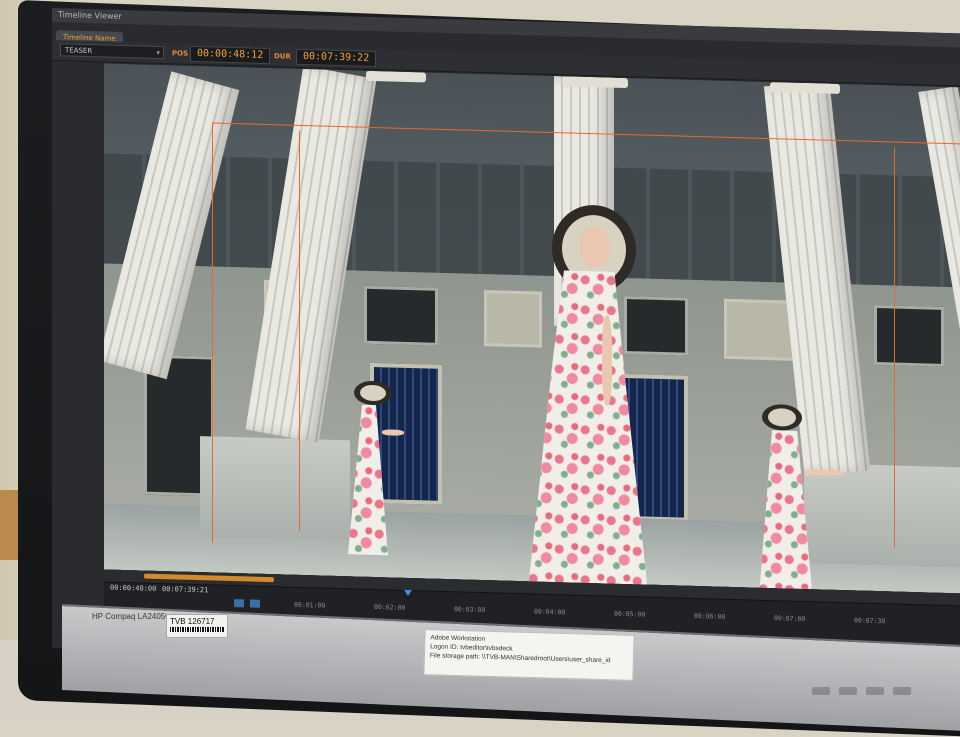 Image resolution: width=960 pixels, height=737 pixels. What do you see at coordinates (134, 616) in the screenshot?
I see `monitor-model-label: HP Compaq LA2405wg` at bounding box center [134, 616].